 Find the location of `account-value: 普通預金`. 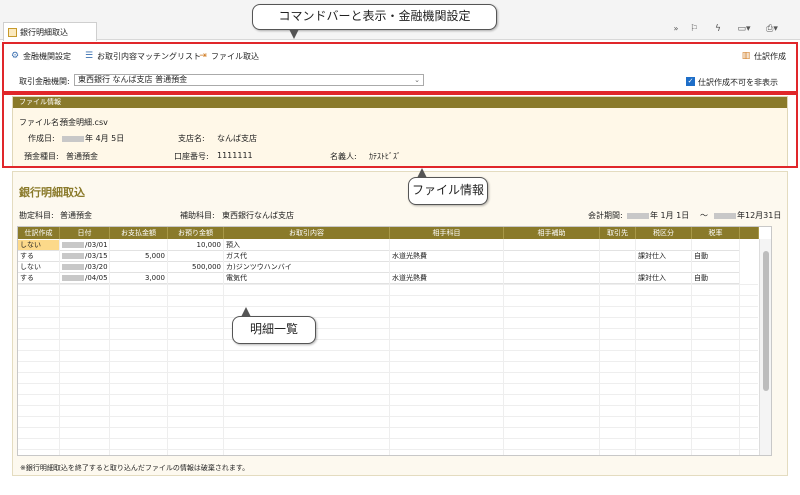

account-value: 普通預金 is located at coordinates (76, 215).